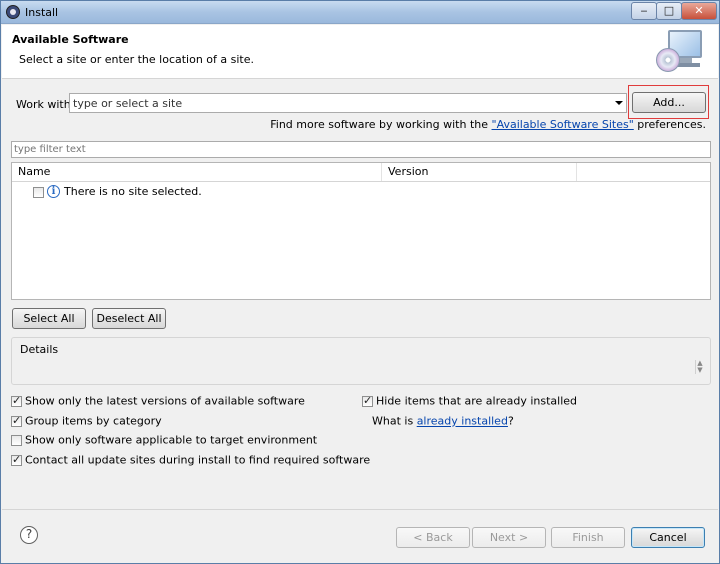  I want to click on close-button: ✕, so click(699, 11).